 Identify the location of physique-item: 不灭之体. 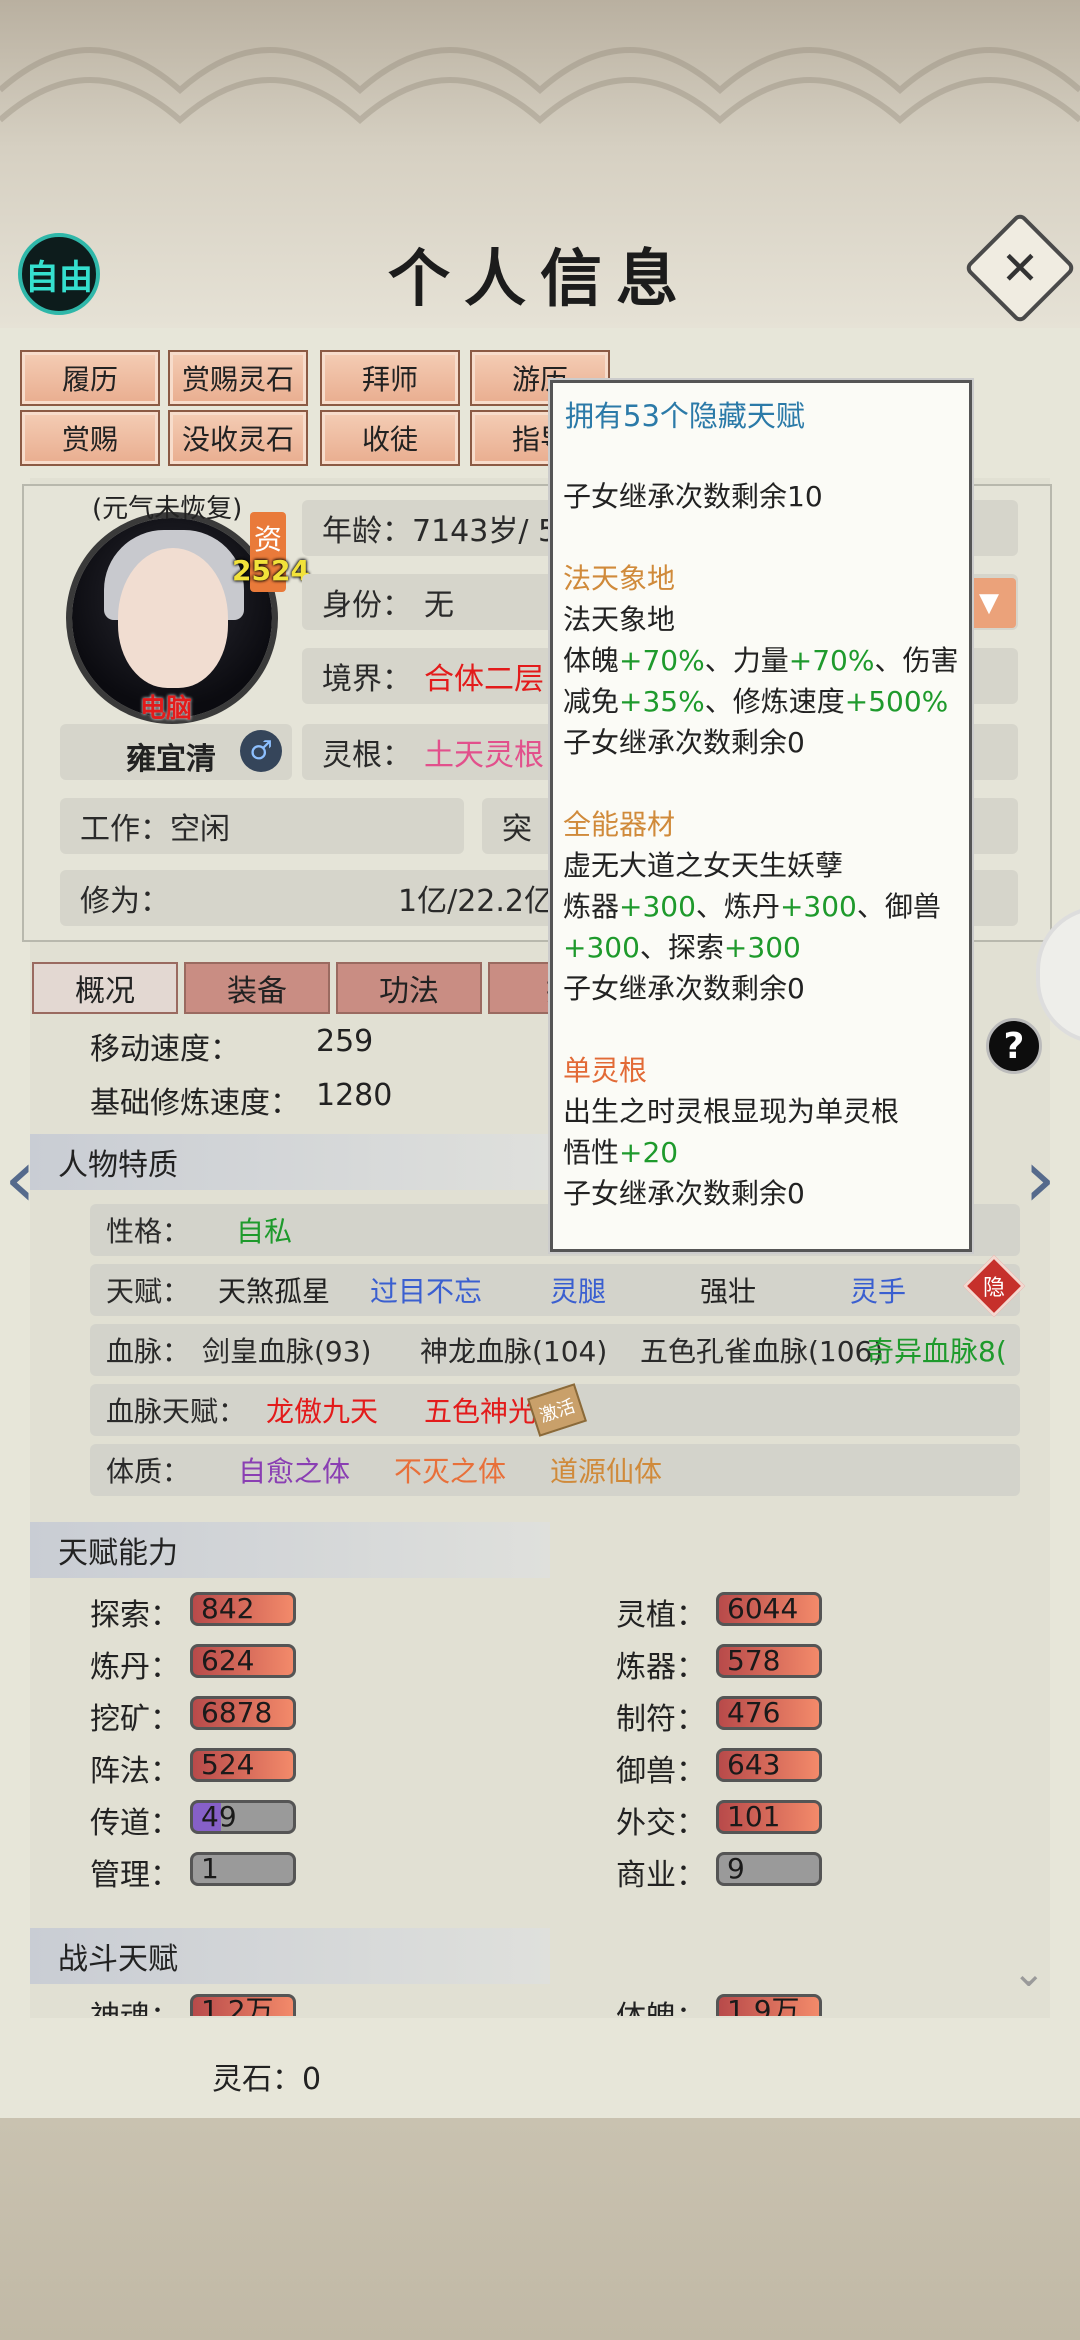
(450, 1470).